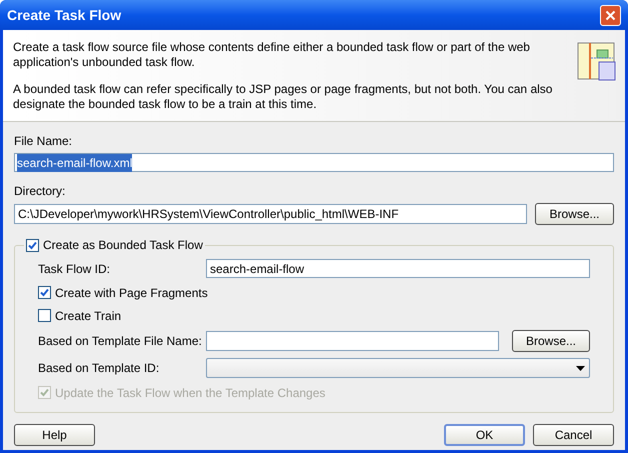  I want to click on task-flow-id-field: search-email-flow, so click(398, 268).